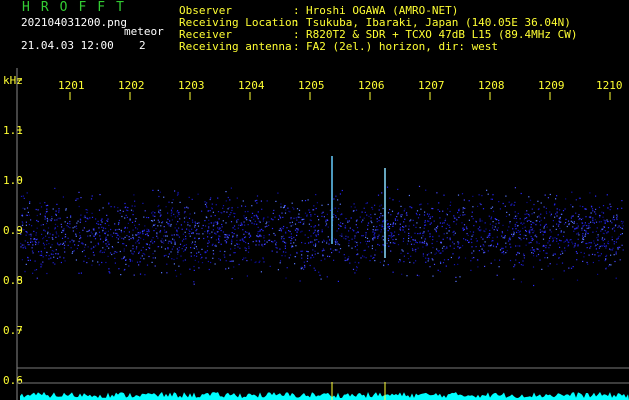  I want to click on y-axis-ticks, so click(19, 230).